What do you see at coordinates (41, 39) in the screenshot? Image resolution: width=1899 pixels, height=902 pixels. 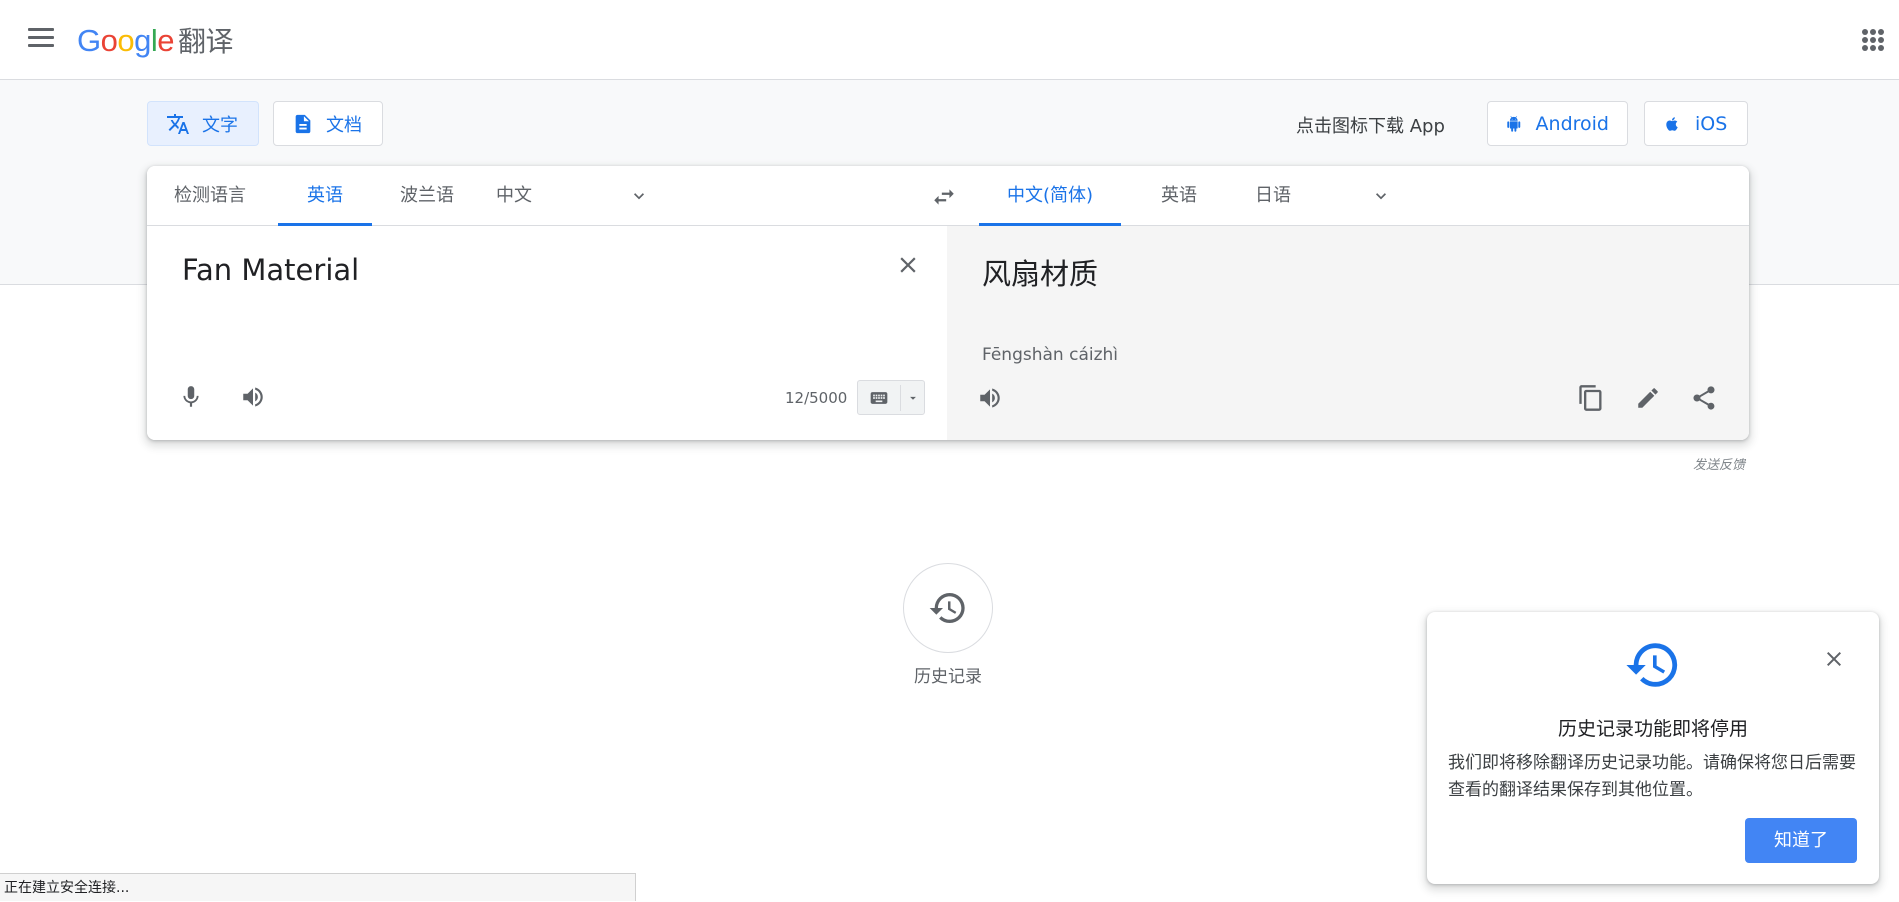 I see `hamburger-menu-icon` at bounding box center [41, 39].